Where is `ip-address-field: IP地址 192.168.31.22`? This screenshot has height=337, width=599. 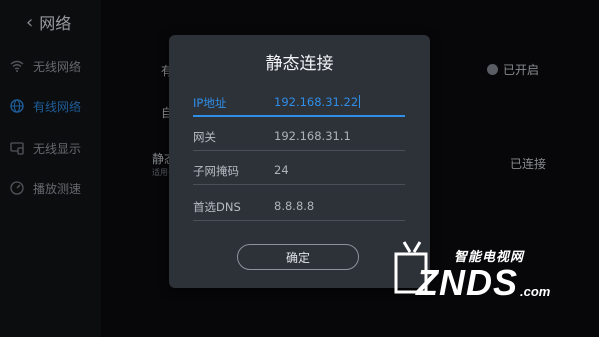
ip-address-field: IP地址 192.168.31.22 is located at coordinates (299, 103).